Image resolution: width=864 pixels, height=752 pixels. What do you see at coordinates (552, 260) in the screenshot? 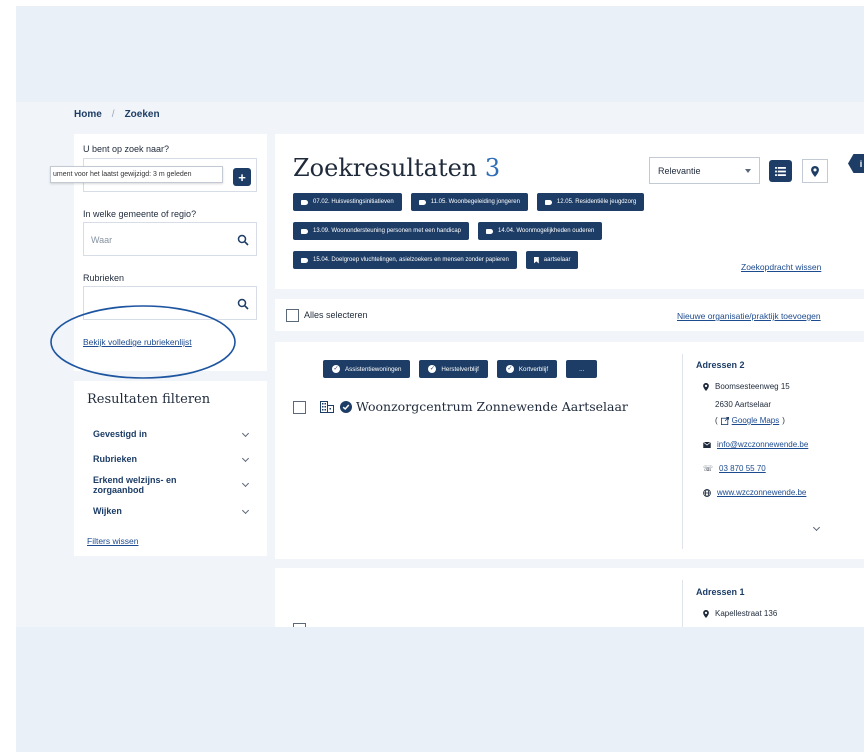
I see `location-tag: aartselaar` at bounding box center [552, 260].